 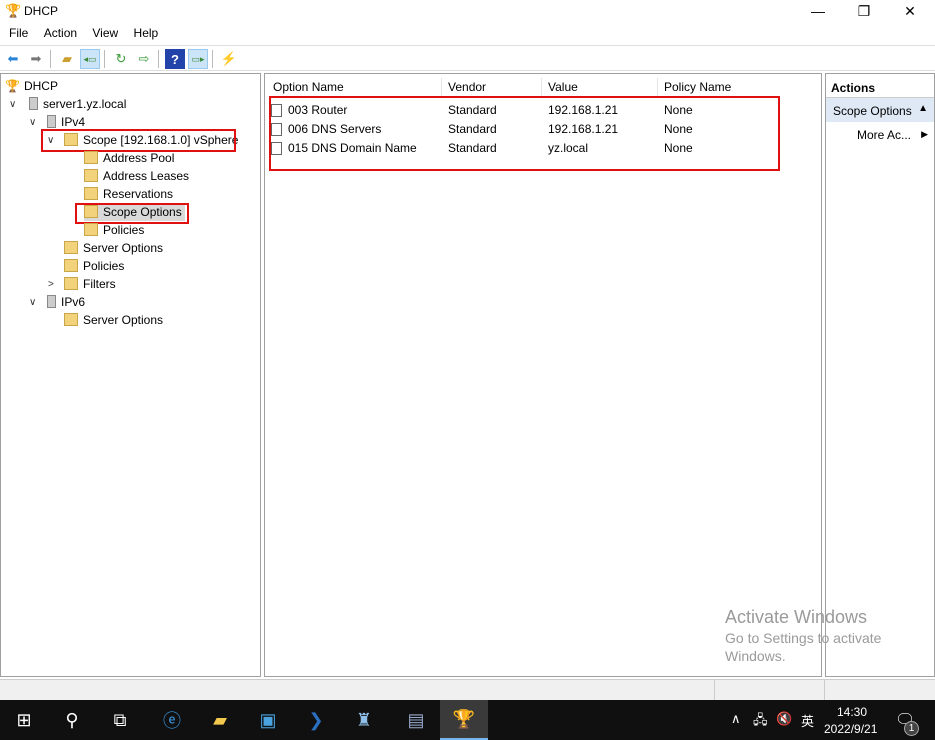 What do you see at coordinates (852, 712) in the screenshot?
I see `clock-time: 14:30` at bounding box center [852, 712].